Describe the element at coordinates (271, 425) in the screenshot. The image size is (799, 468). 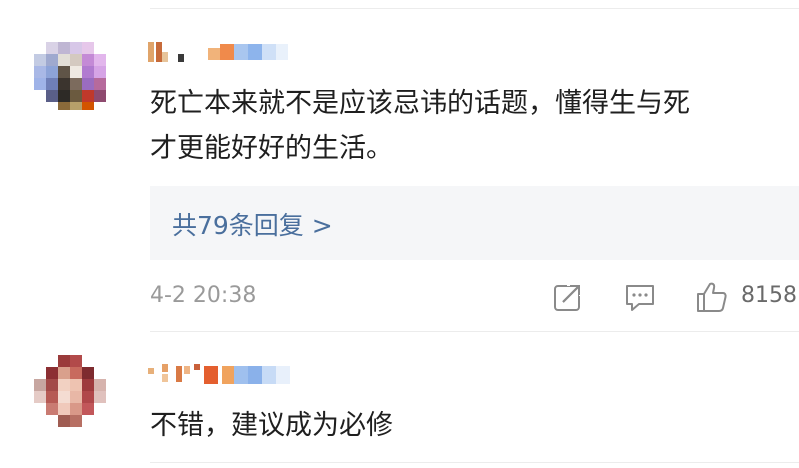
I see `comment-text-line: 不错，建议成为必修` at that location.